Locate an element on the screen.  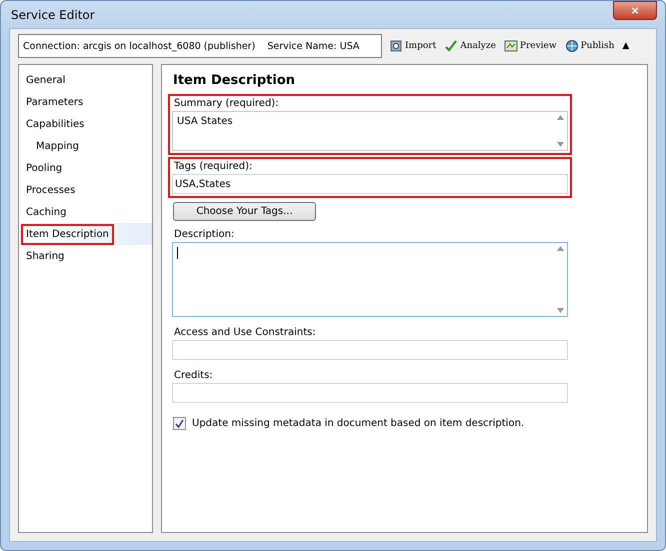
field-label: Tags (required): is located at coordinates (213, 166).